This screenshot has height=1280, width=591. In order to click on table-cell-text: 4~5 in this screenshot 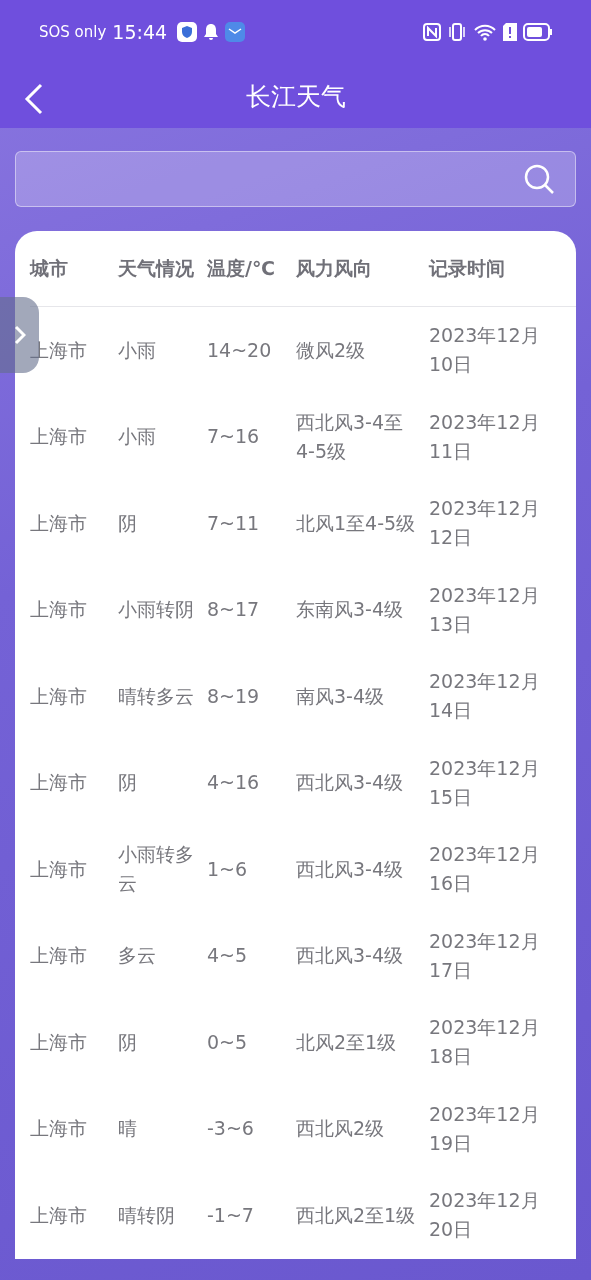, I will do `click(228, 956)`.